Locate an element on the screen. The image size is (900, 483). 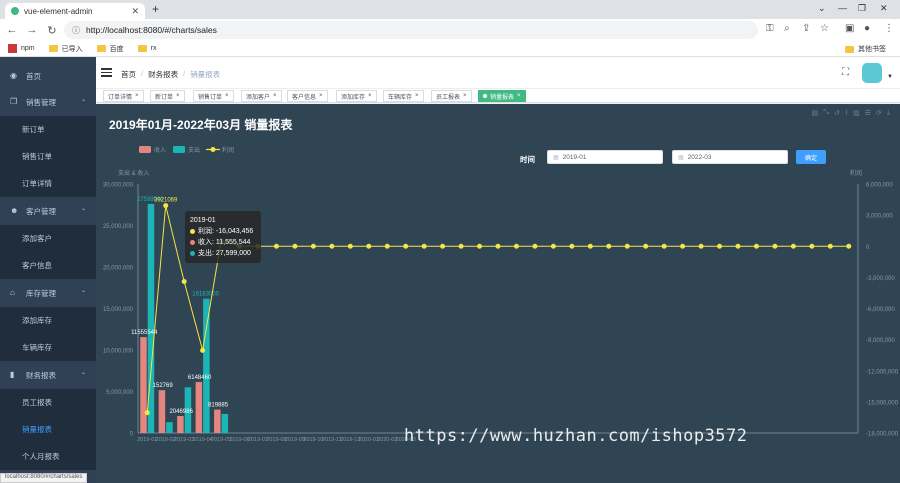
bookmarks-bar: npm 已导入 百度 rx 其他书签 is located at coordinates (450, 49).